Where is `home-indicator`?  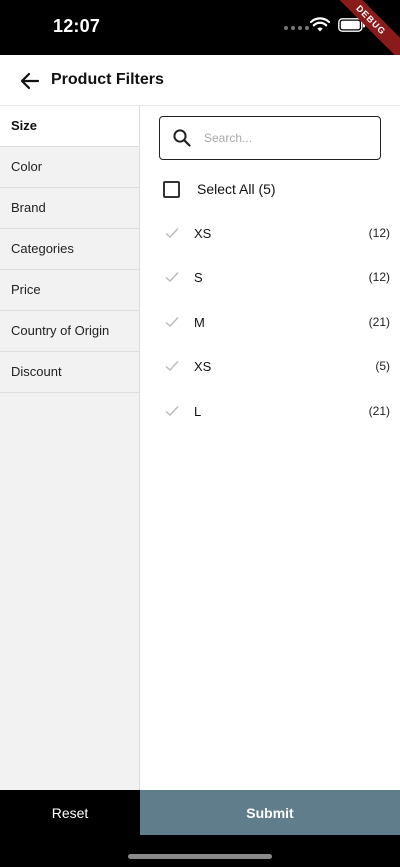
home-indicator is located at coordinates (200, 856).